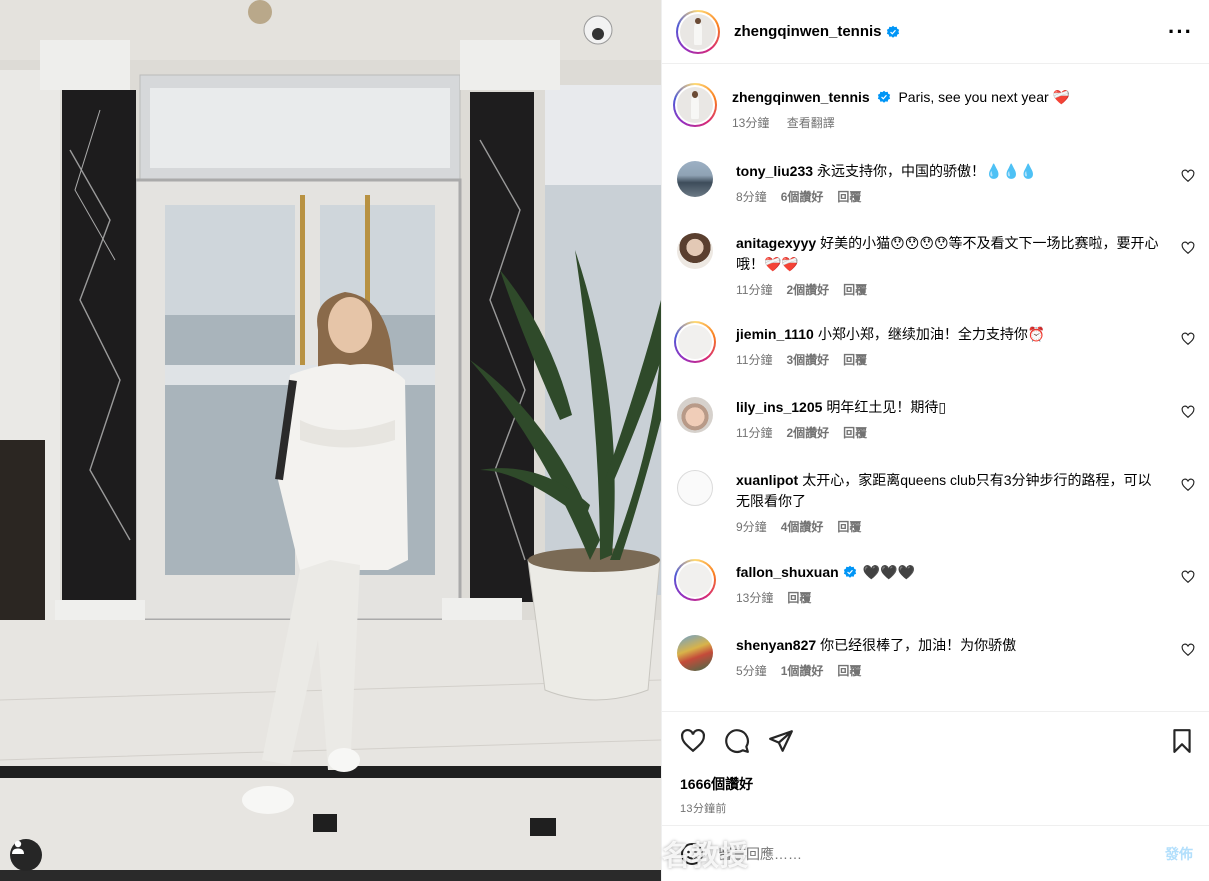 This screenshot has width=1209, height=881. Describe the element at coordinates (703, 809) in the screenshot. I see `post-timestamp: 13分鐘前` at that location.